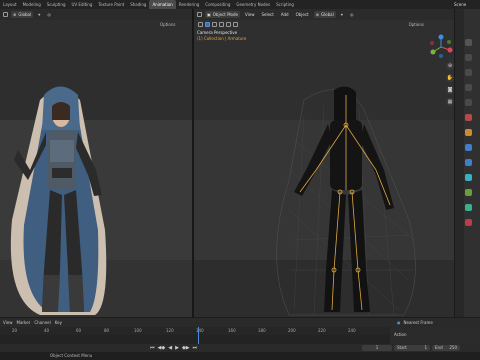 This screenshot has height=360, width=480. What do you see at coordinates (412, 348) in the screenshot?
I see `start-frame-field: Start 1` at bounding box center [412, 348].